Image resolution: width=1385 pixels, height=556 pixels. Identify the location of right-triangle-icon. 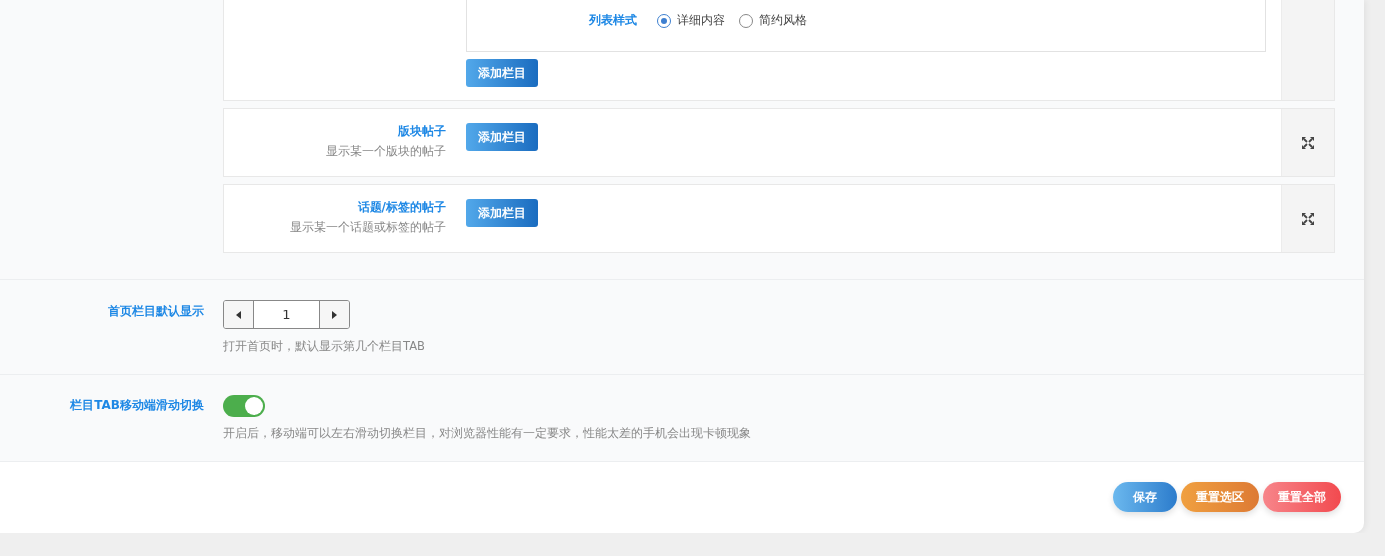
(334, 314).